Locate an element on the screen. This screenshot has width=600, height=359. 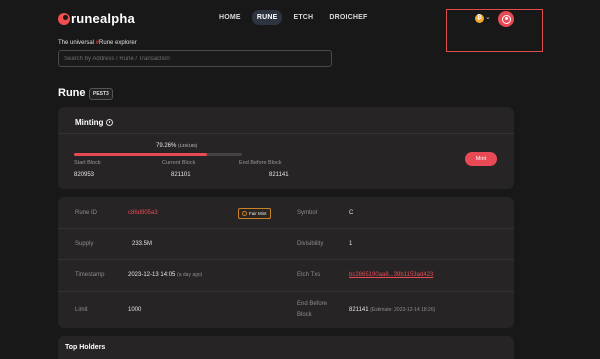
start-block-value: 820953 is located at coordinates (84, 175).